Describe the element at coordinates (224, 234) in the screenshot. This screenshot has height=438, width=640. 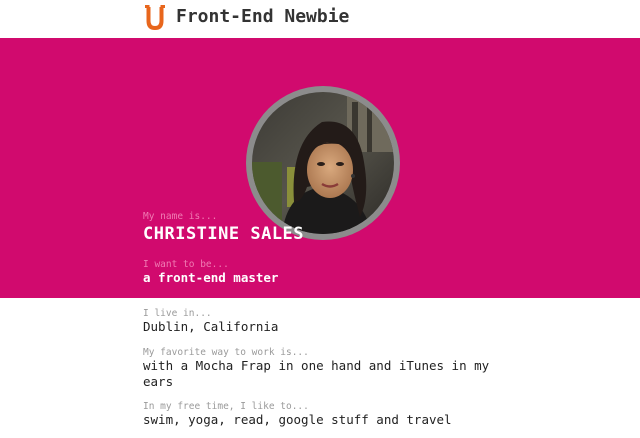
I see `profile-name: CHRISTINE SALES` at that location.